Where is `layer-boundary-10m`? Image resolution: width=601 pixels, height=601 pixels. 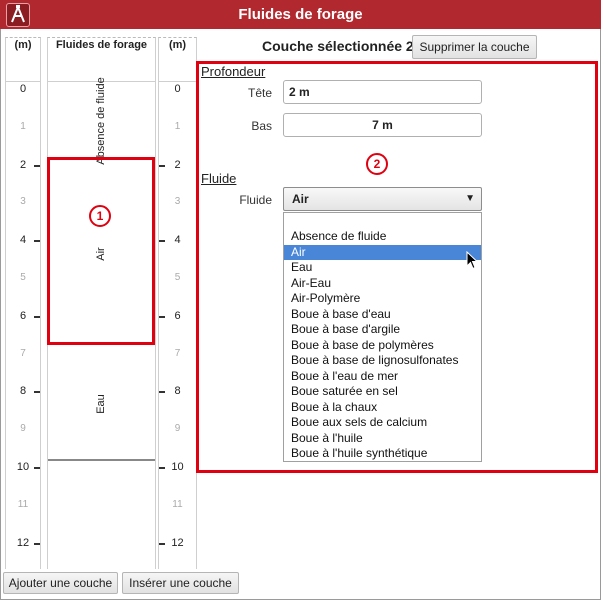
layer-boundary-10m is located at coordinates (101, 460).